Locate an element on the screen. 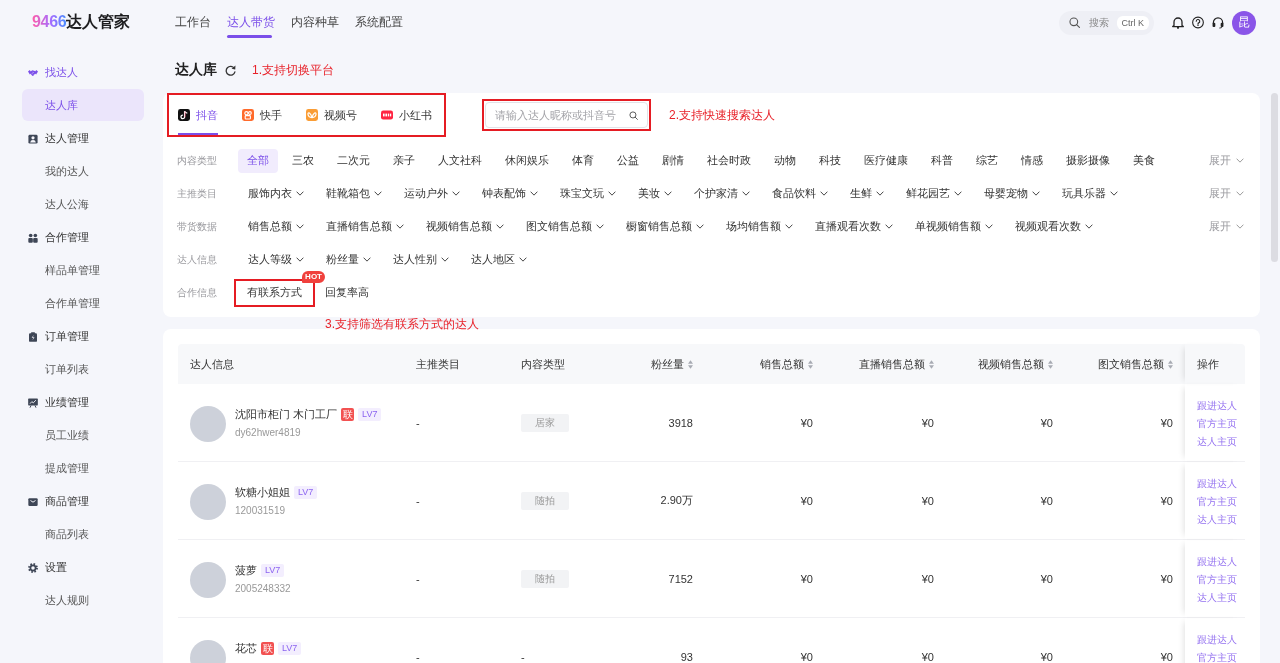 The width and height of the screenshot is (1280, 663). sidebar-group: 合作管理 is located at coordinates (83, 237).